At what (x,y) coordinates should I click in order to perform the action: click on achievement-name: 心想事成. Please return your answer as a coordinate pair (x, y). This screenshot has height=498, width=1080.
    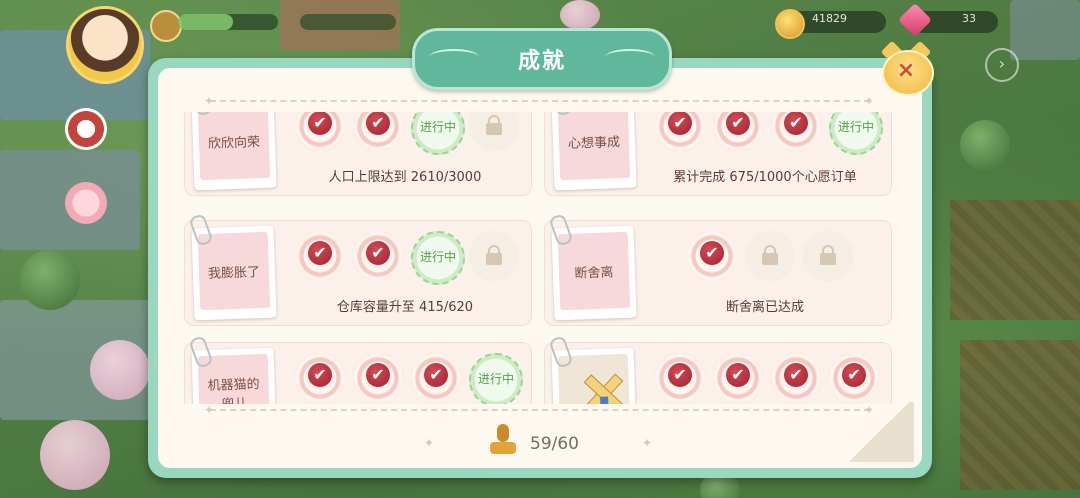
    Looking at the image, I should click on (594, 146).